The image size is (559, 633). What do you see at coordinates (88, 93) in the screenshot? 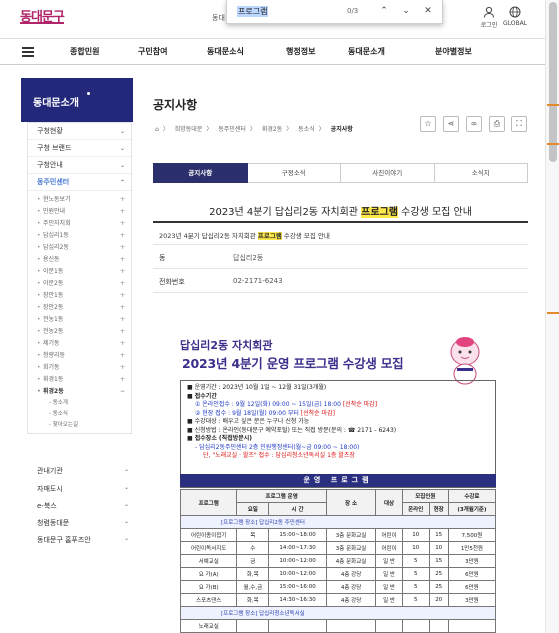
I see `heading-dot` at bounding box center [88, 93].